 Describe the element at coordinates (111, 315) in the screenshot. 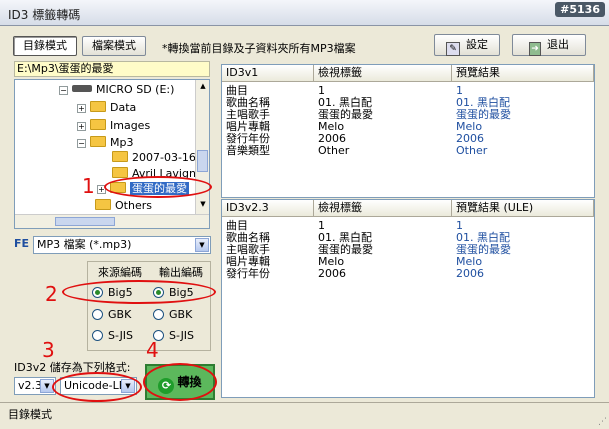

I see `source-radio-gbk: GBK` at that location.